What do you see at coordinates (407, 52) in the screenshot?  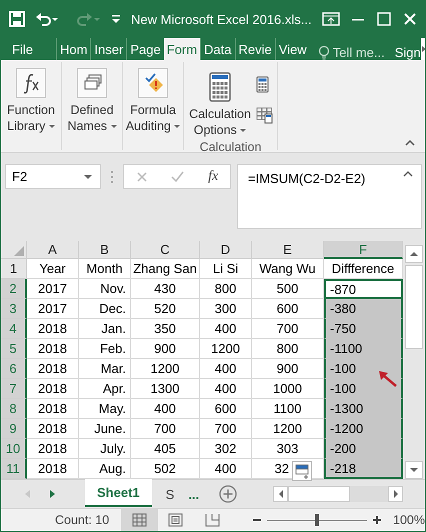 I see `sign-in-link: Sign` at bounding box center [407, 52].